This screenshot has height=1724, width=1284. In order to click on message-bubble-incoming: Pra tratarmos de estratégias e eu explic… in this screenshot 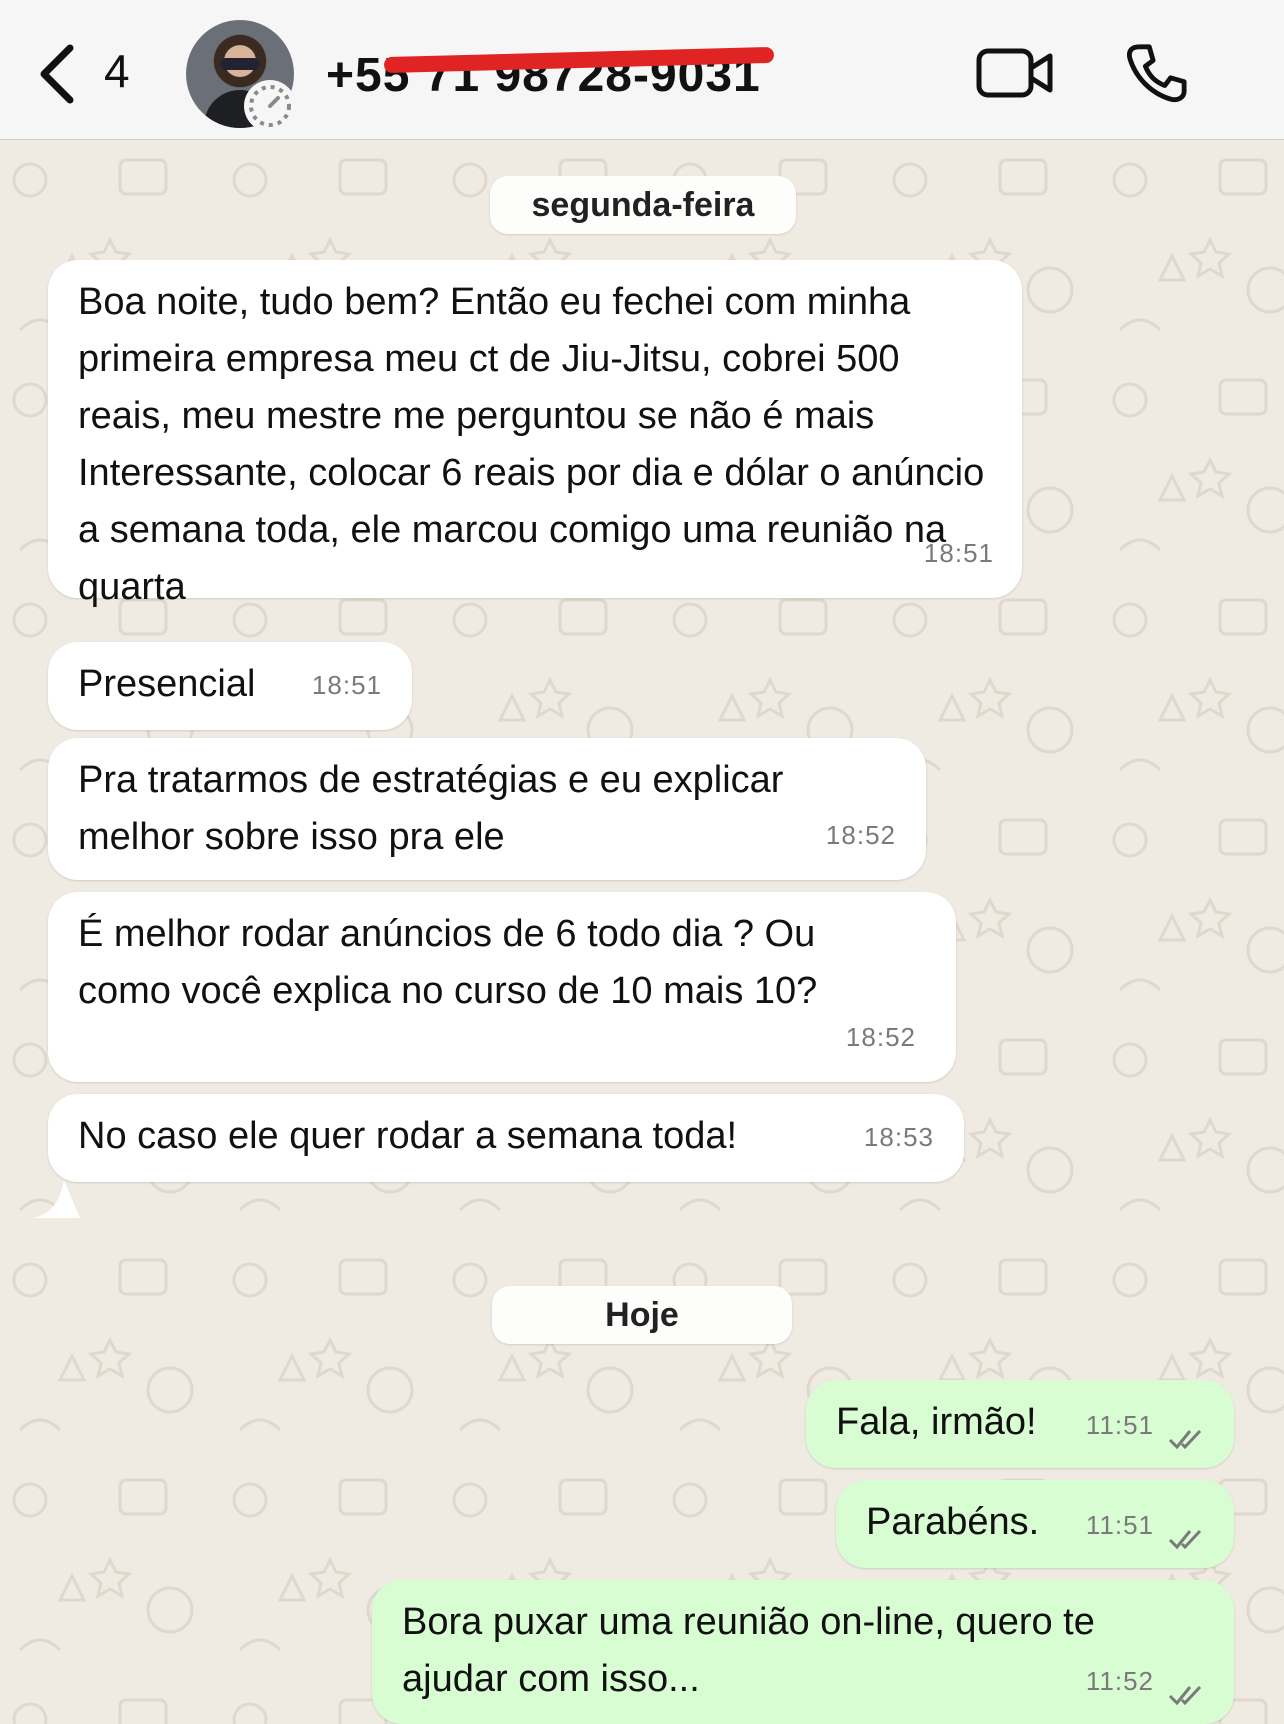, I will do `click(487, 809)`.